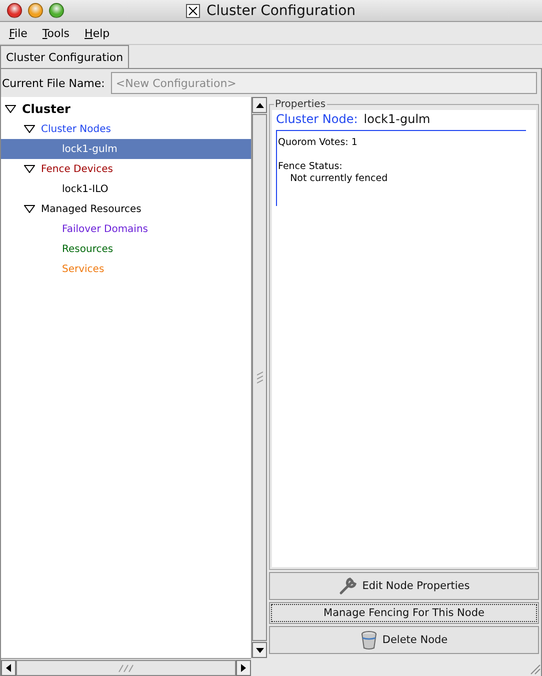 This screenshot has width=542, height=676. I want to click on action-button: Manage Fencing For This Node, so click(404, 613).